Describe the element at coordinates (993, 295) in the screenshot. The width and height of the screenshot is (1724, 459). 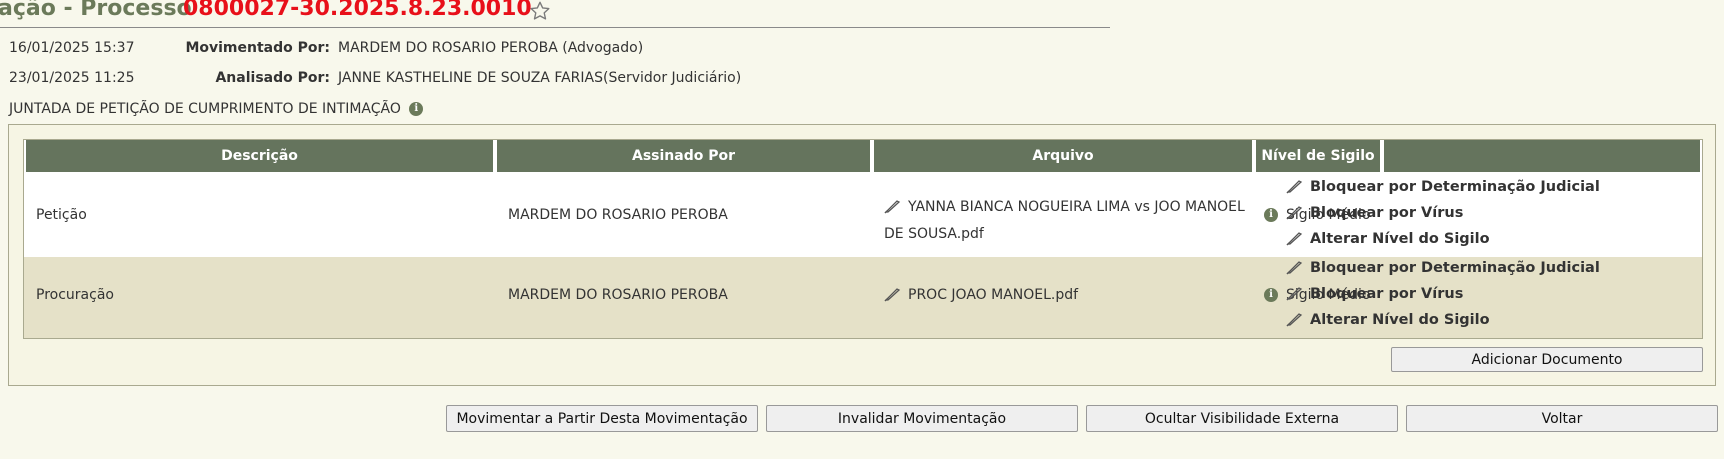
I see `file-name-link: PROC JOAO MANOEL.pdf` at that location.